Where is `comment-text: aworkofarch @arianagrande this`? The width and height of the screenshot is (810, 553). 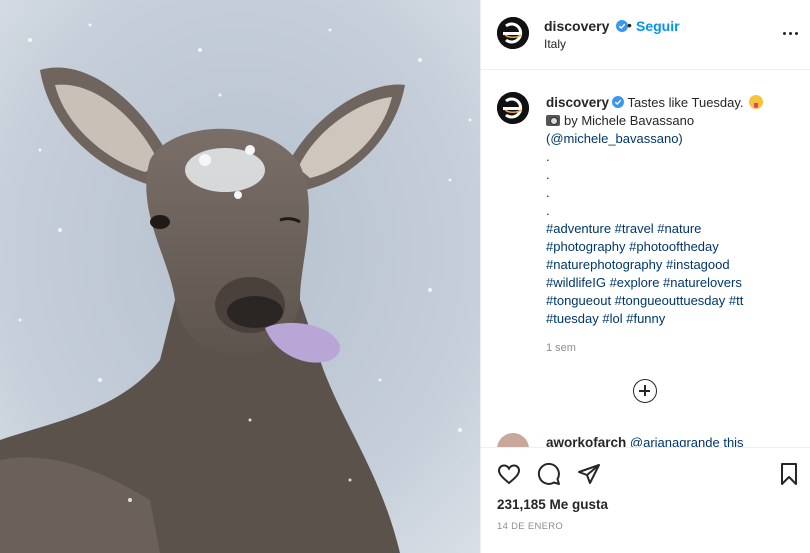 comment-text: aworkofarch @arianagrande this is located at coordinates (645, 441).